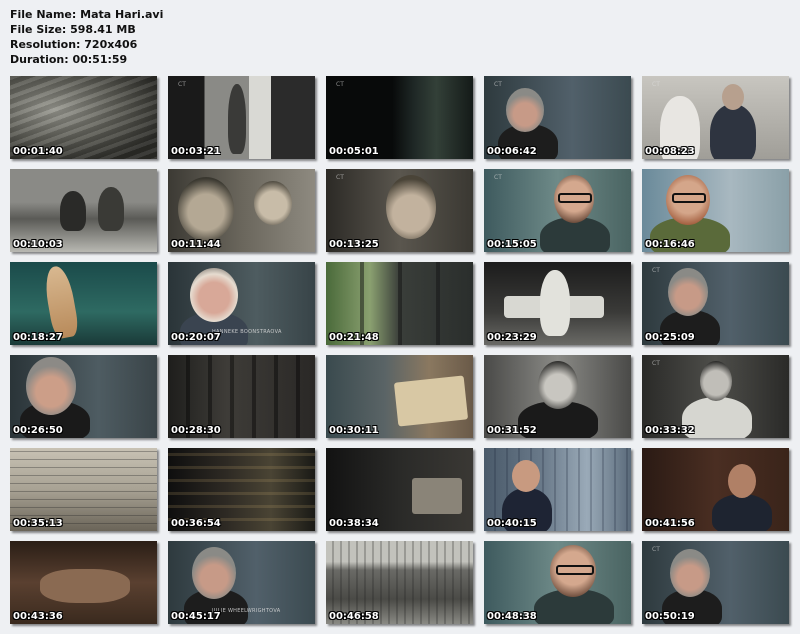  Describe the element at coordinates (83, 489) in the screenshot. I see `thumbnail: 00:35:13` at that location.